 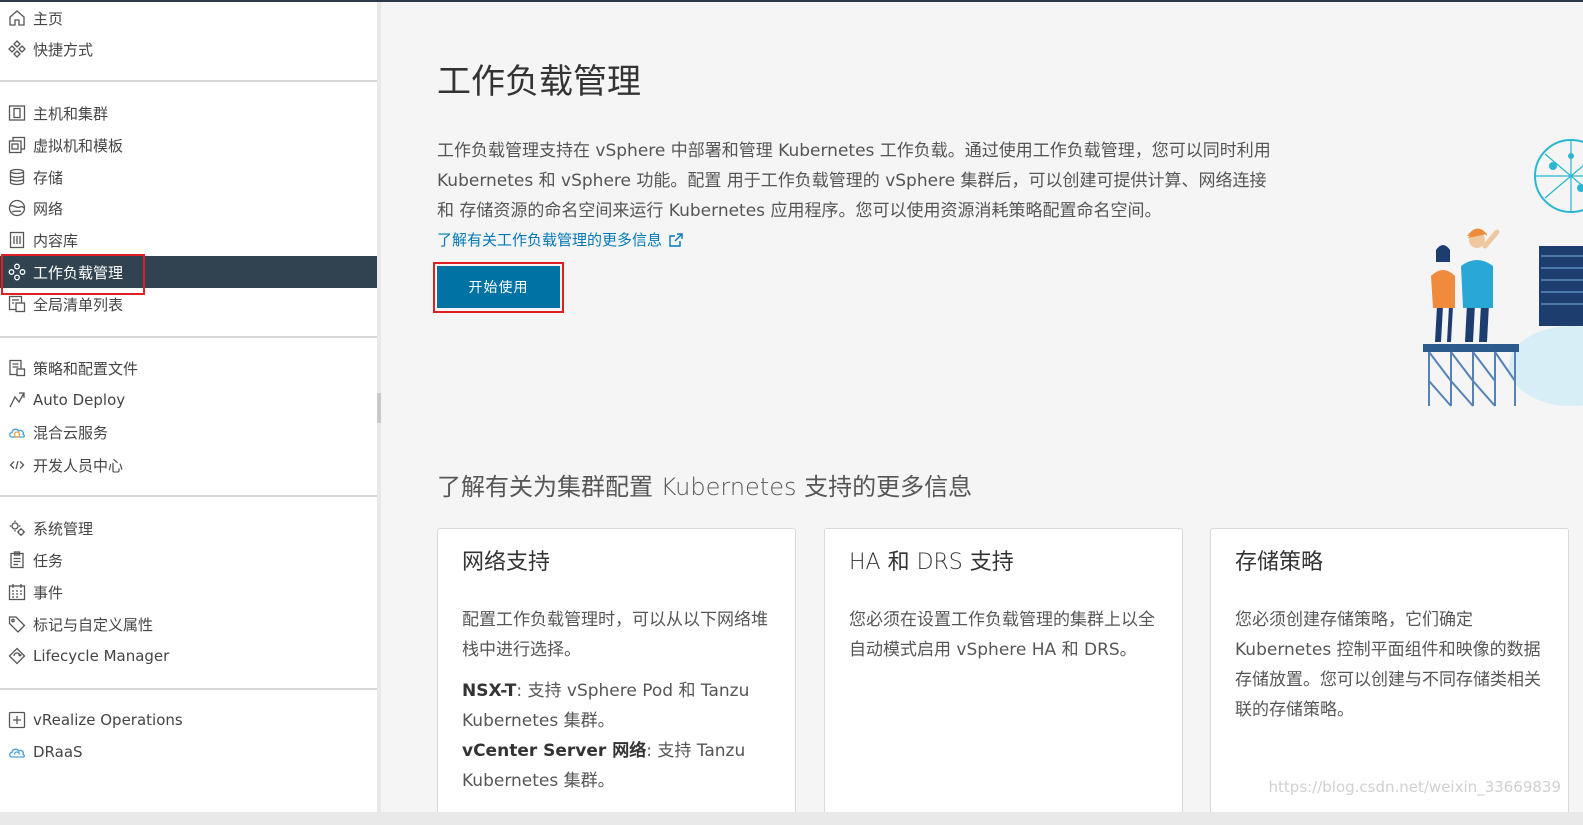 I want to click on sidebar-item-tasks: 任务, so click(x=188, y=560).